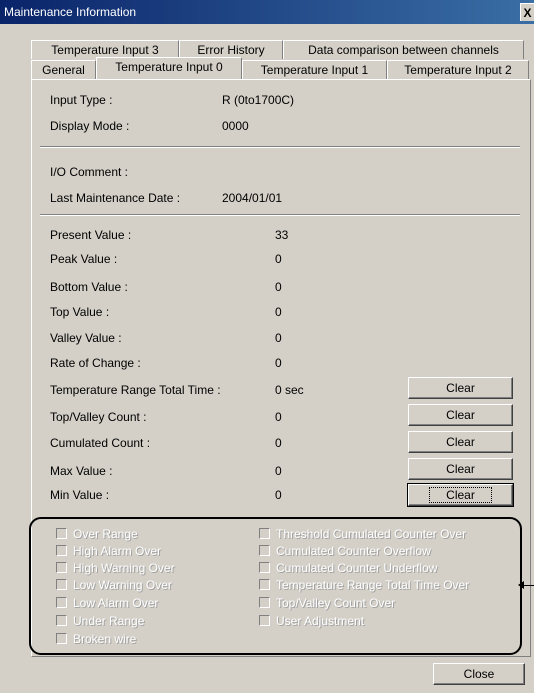 The height and width of the screenshot is (693, 534). I want to click on close-icon: X, so click(527, 12).